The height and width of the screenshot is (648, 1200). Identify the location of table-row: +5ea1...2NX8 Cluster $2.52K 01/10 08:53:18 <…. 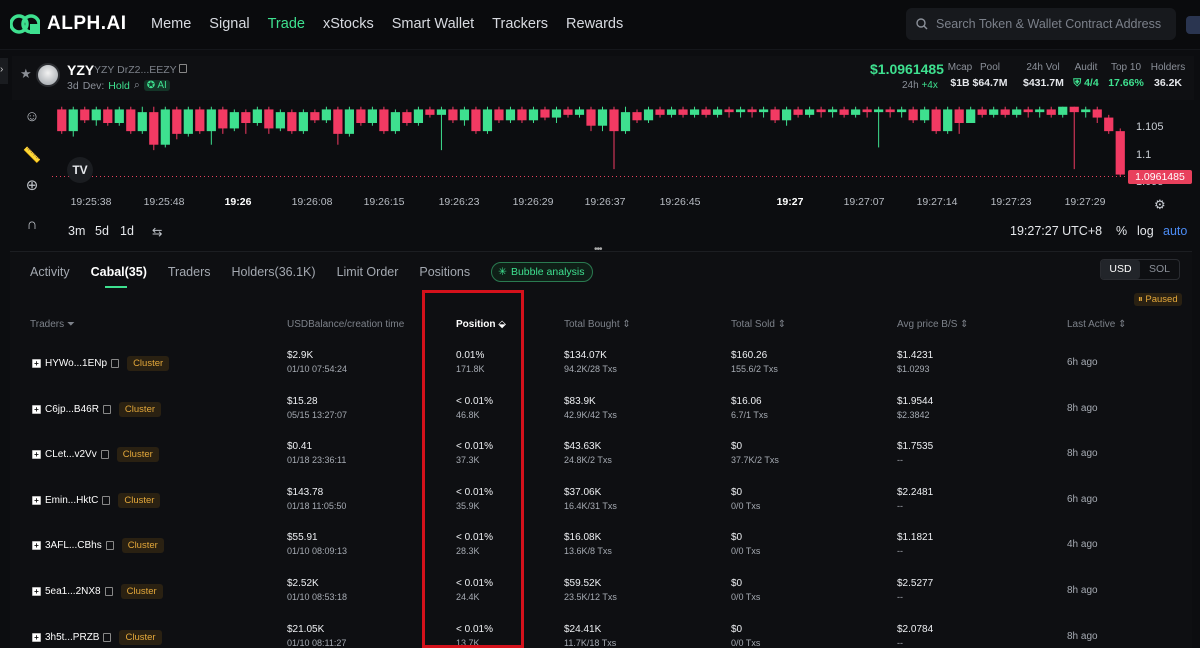
(601, 592).